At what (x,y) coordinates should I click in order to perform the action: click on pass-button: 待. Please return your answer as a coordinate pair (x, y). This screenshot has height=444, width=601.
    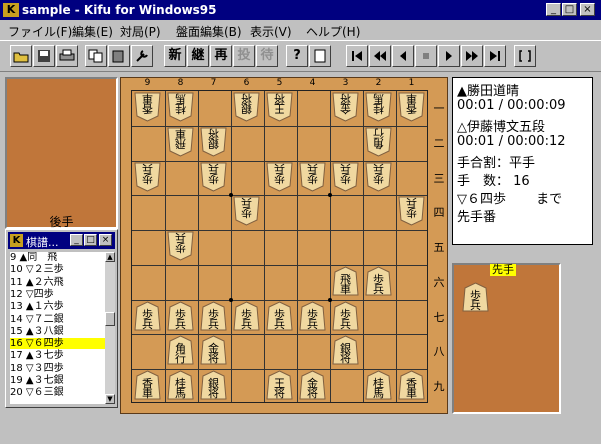
    Looking at the image, I should click on (267, 56).